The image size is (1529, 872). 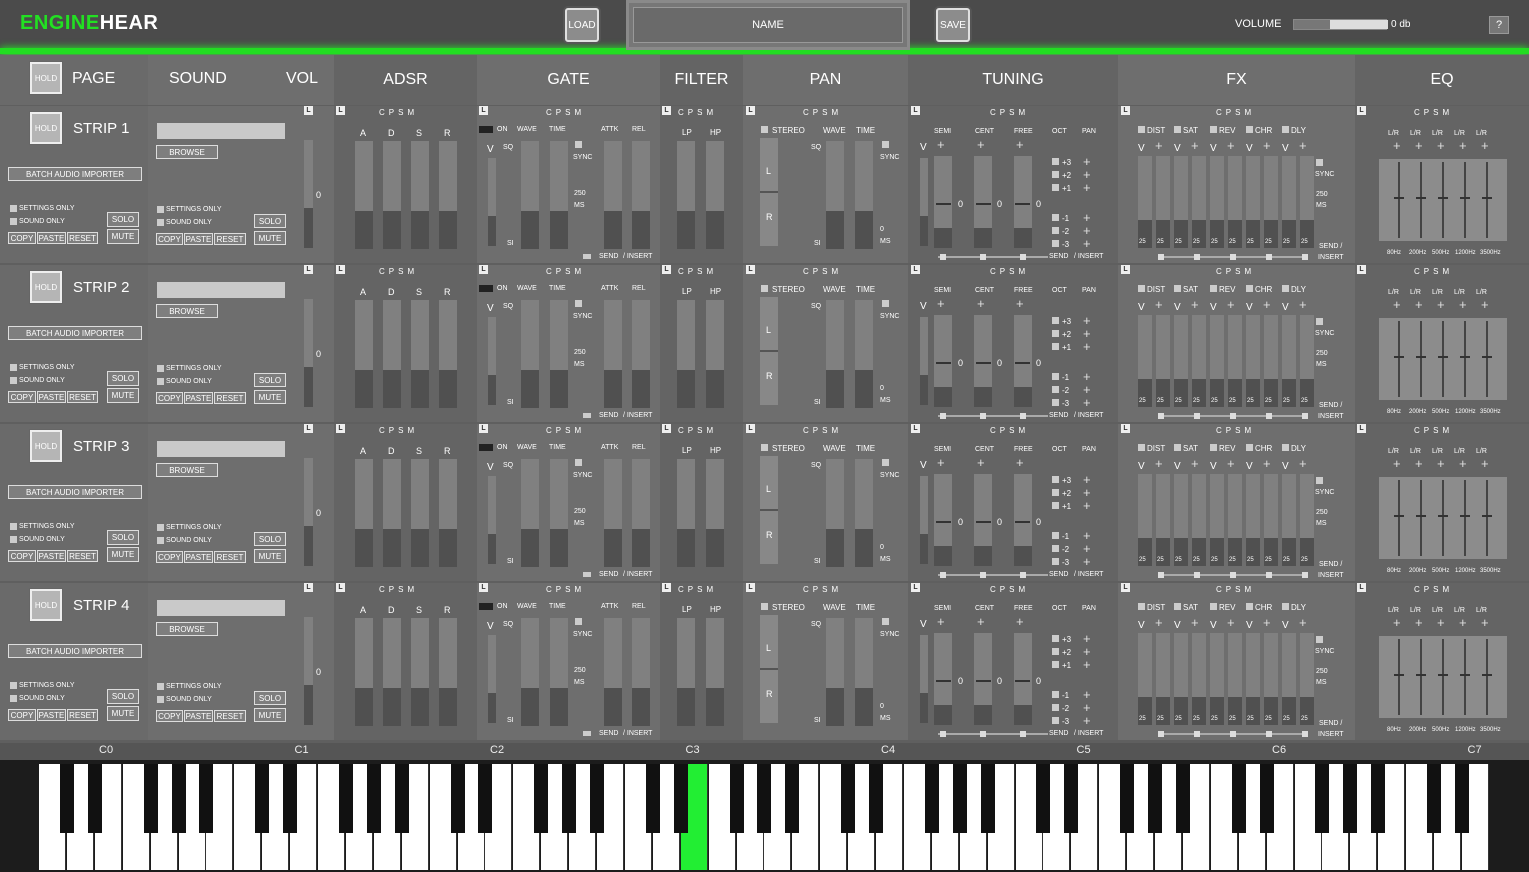 I want to click on gate-on-toggle, so click(x=486, y=447).